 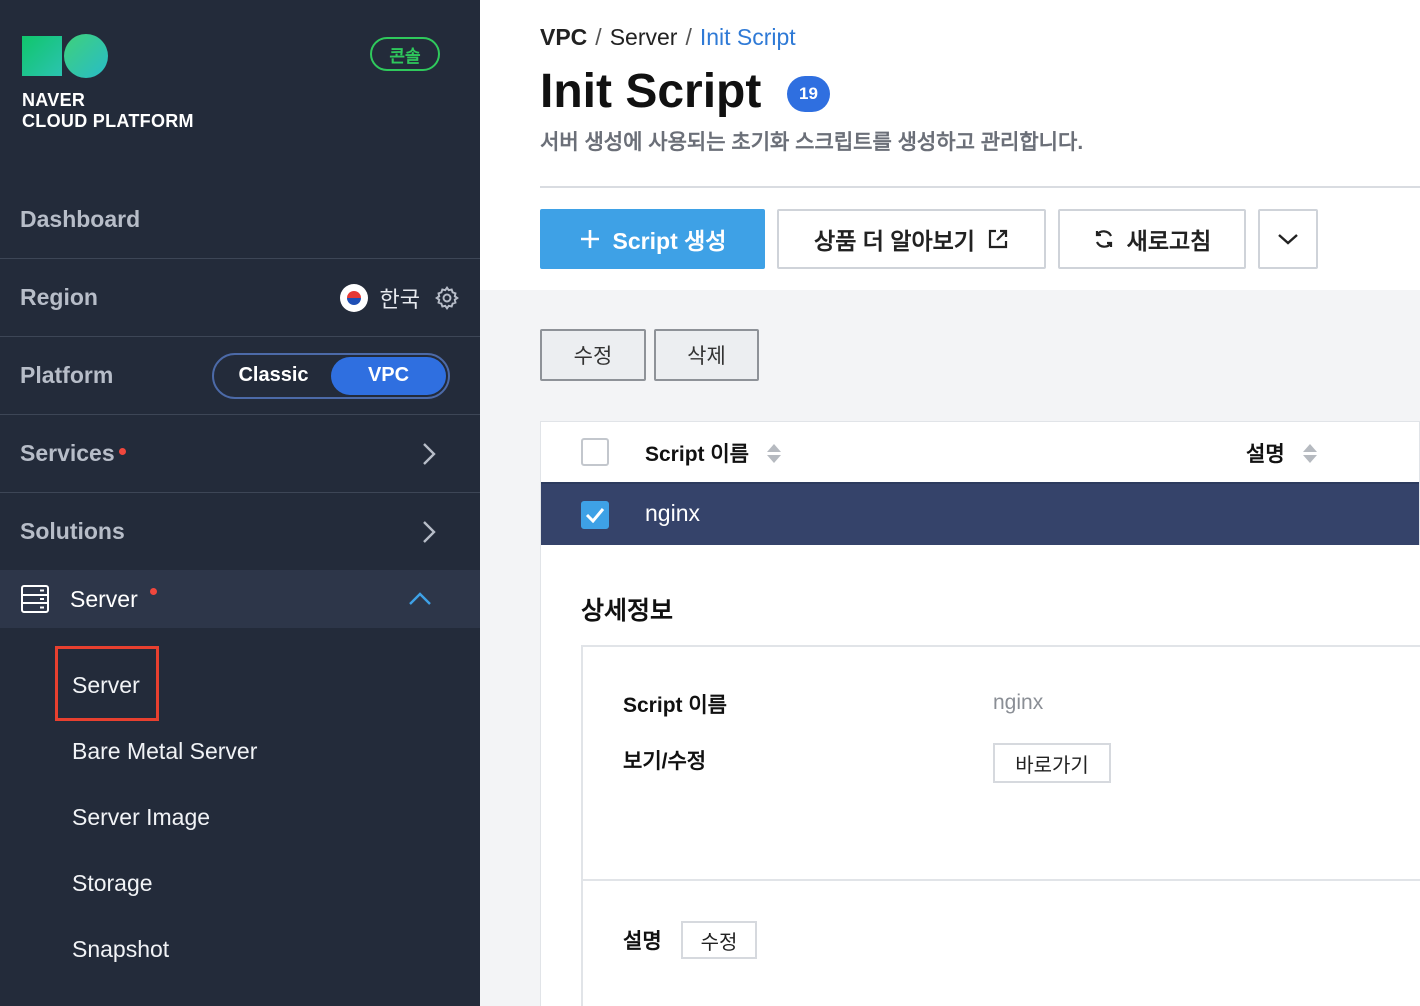 I want to click on create-script-label: Script 생성, so click(x=669, y=241).